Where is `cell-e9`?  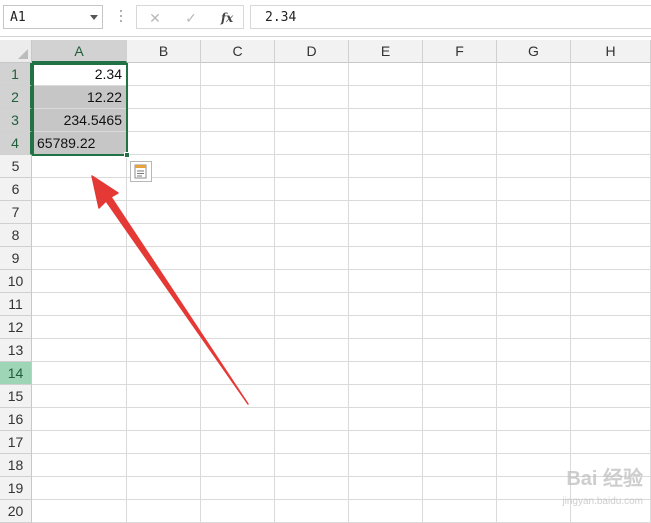
cell-e9 is located at coordinates (386, 258).